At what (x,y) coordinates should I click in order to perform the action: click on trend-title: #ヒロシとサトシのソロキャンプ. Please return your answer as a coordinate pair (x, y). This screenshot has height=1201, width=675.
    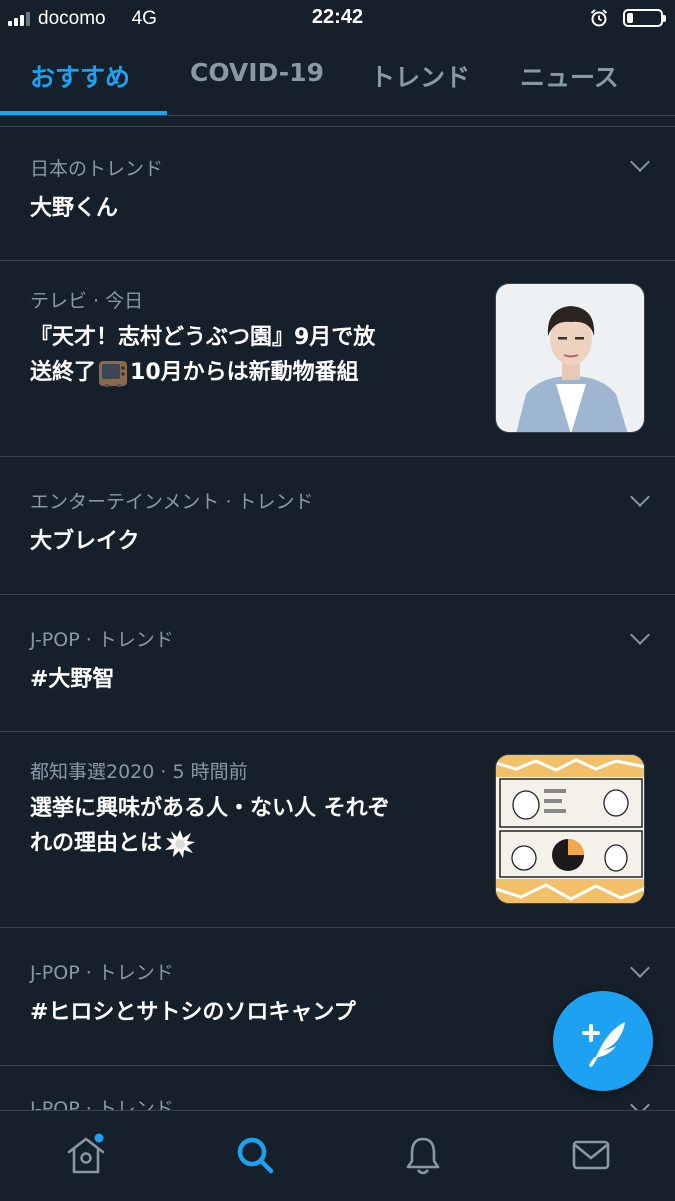
    Looking at the image, I should click on (193, 1012).